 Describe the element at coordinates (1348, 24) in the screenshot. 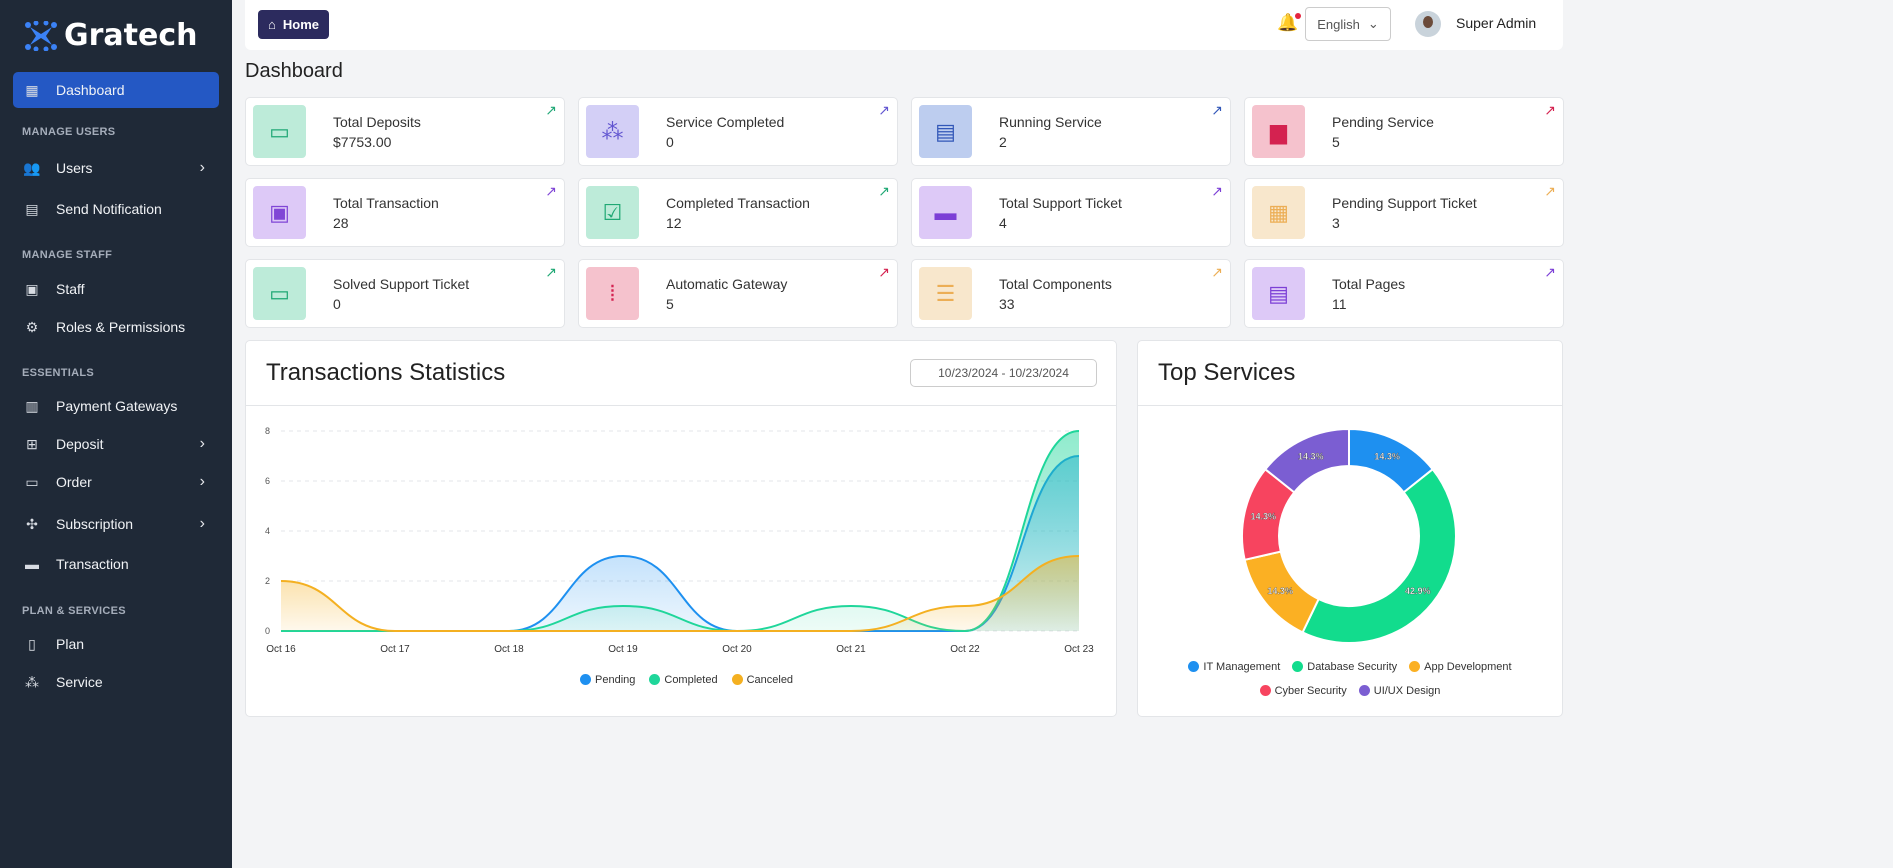

I see `language-select: English ⌄` at that location.